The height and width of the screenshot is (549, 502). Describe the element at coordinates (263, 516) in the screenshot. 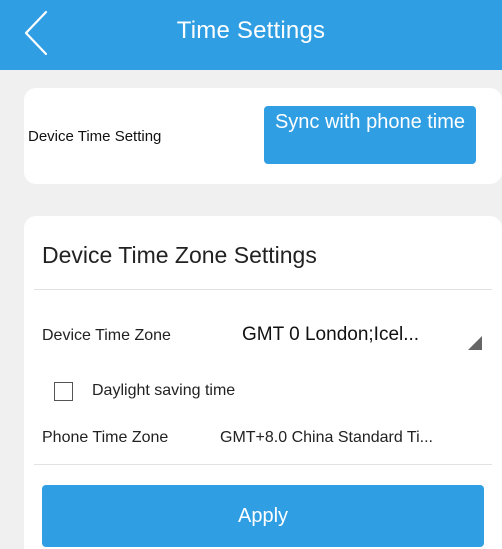

I see `apply-button: Apply` at that location.